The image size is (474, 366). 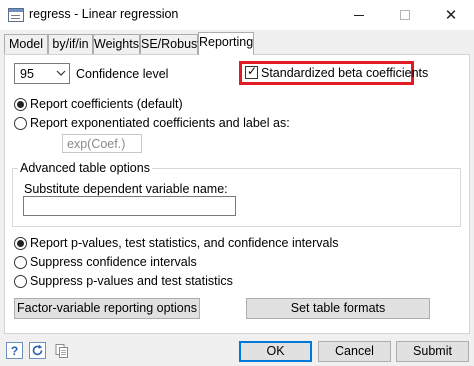 What do you see at coordinates (27, 74) in the screenshot?
I see `confidence-level-value: 95` at bounding box center [27, 74].